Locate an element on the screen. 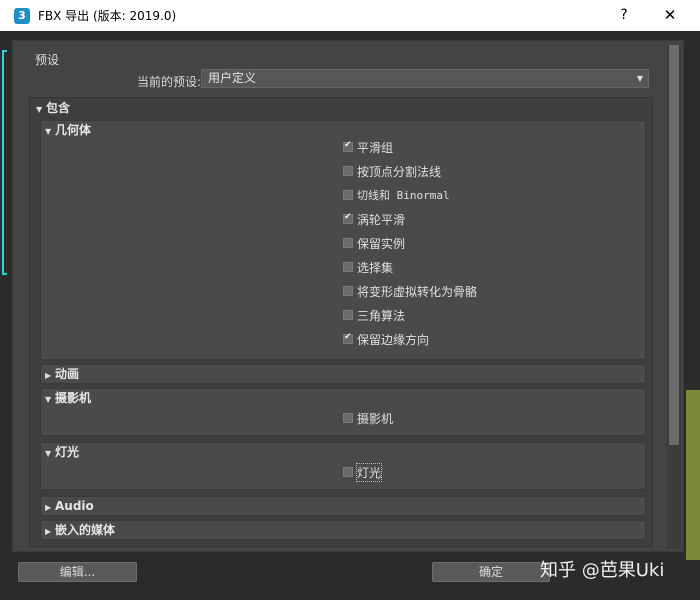 This screenshot has width=700, height=600. geometry-option-row: 将变形虚拟转化为骨骼 is located at coordinates (410, 291).